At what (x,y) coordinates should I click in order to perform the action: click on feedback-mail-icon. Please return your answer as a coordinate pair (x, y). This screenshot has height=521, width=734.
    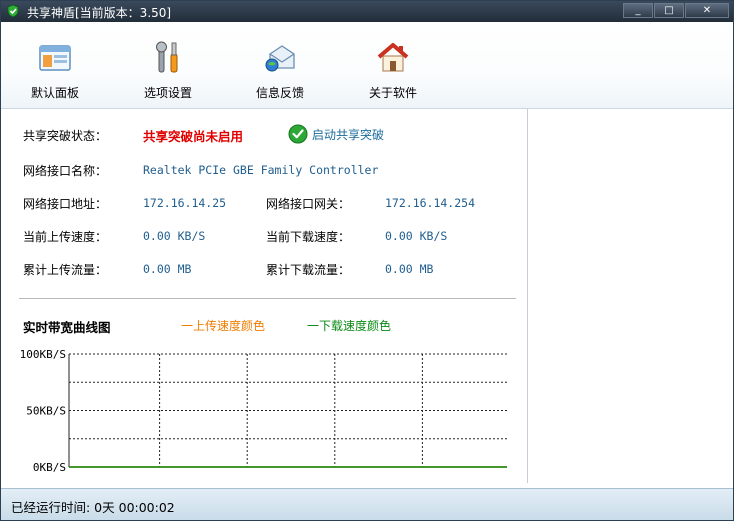
    Looking at the image, I should click on (280, 58).